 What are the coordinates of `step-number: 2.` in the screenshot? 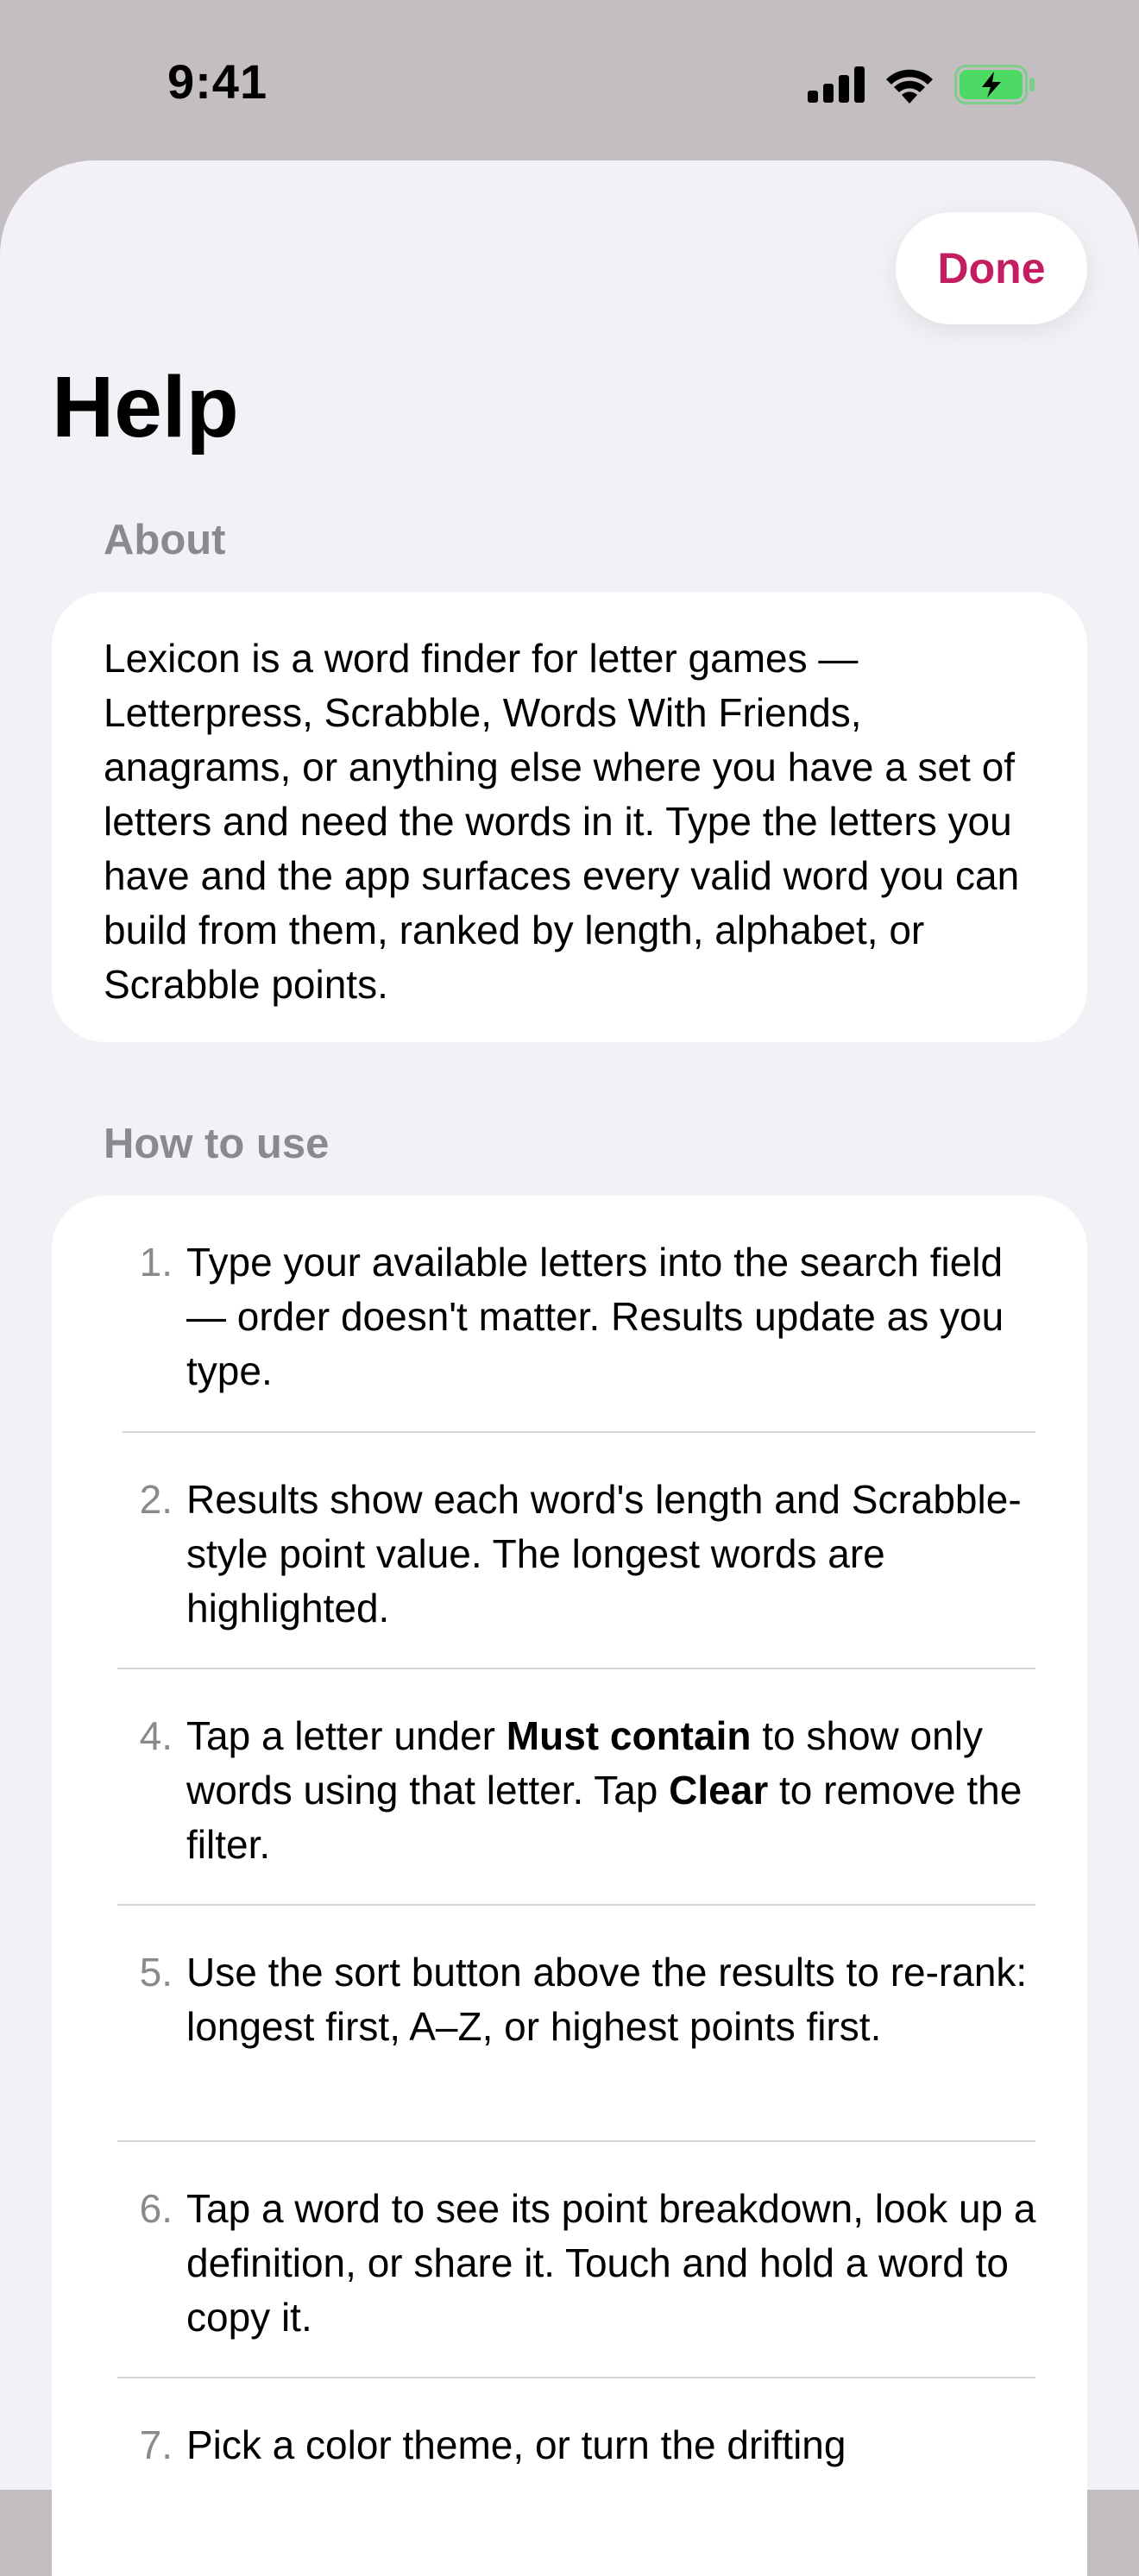 It's located at (156, 1499).